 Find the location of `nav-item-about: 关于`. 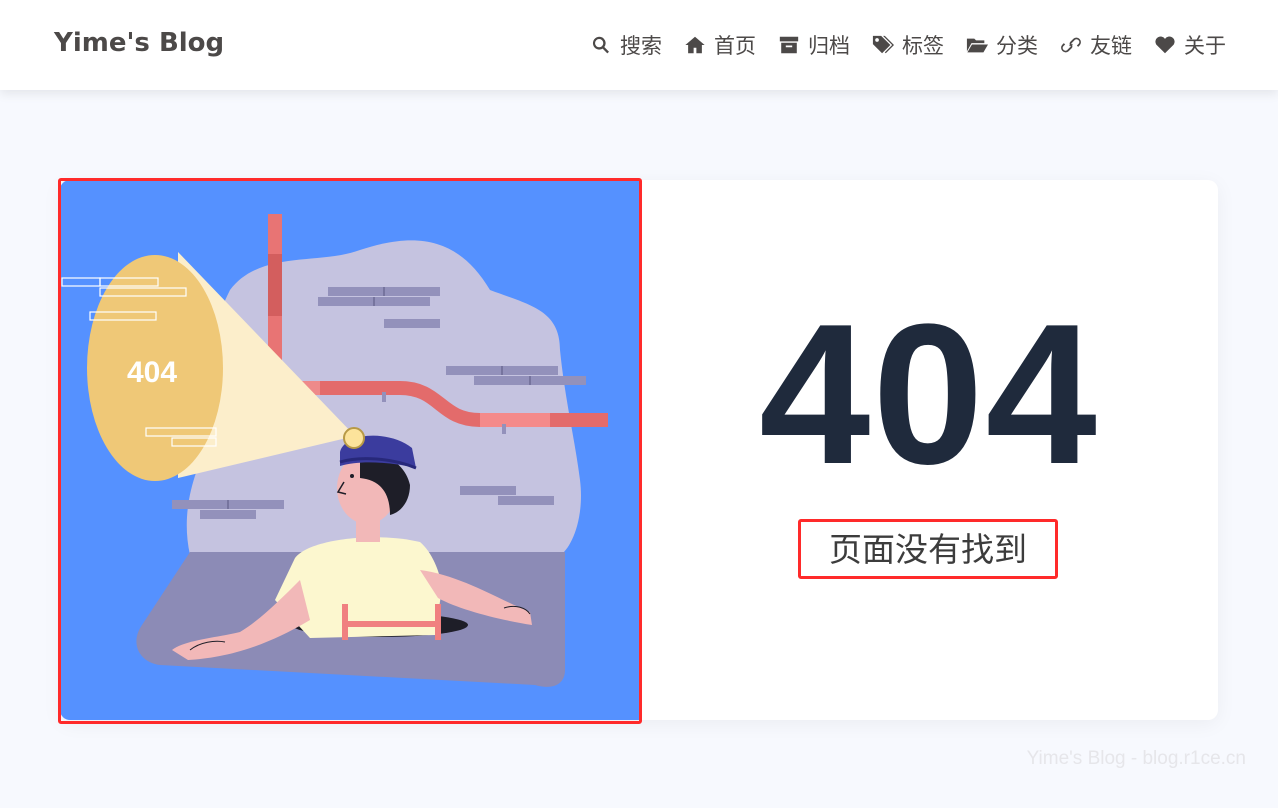

nav-item-about: 关于 is located at coordinates (1190, 45).